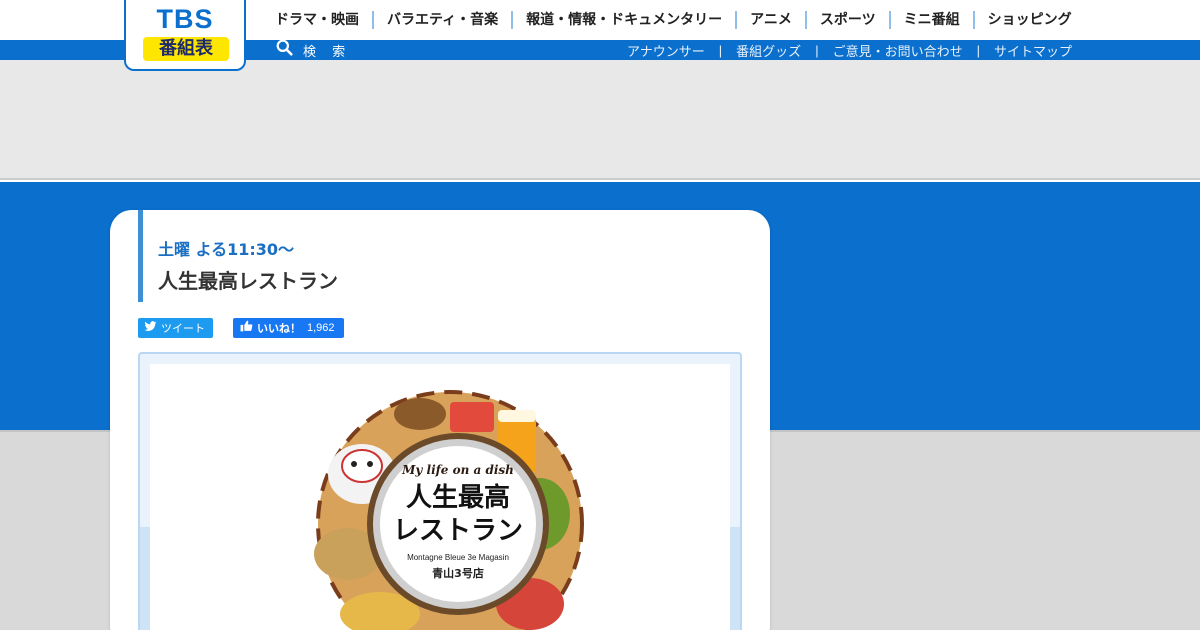  What do you see at coordinates (458, 573) in the screenshot?
I see `hero-store-name: 青山3号店` at bounding box center [458, 573].